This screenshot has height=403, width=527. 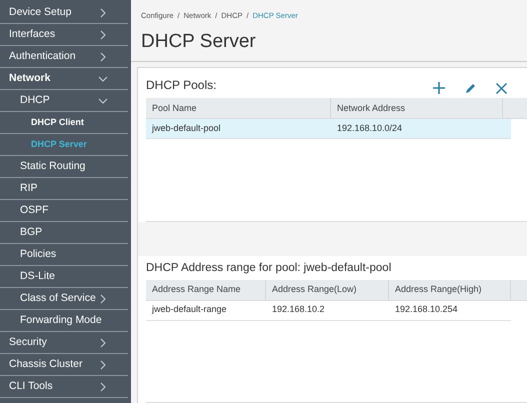 I want to click on column-header: Address Range Name, so click(x=206, y=290).